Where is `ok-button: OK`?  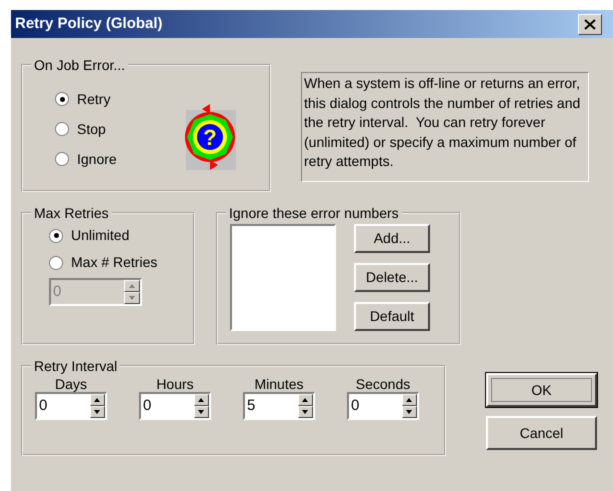
ok-button: OK is located at coordinates (541, 390).